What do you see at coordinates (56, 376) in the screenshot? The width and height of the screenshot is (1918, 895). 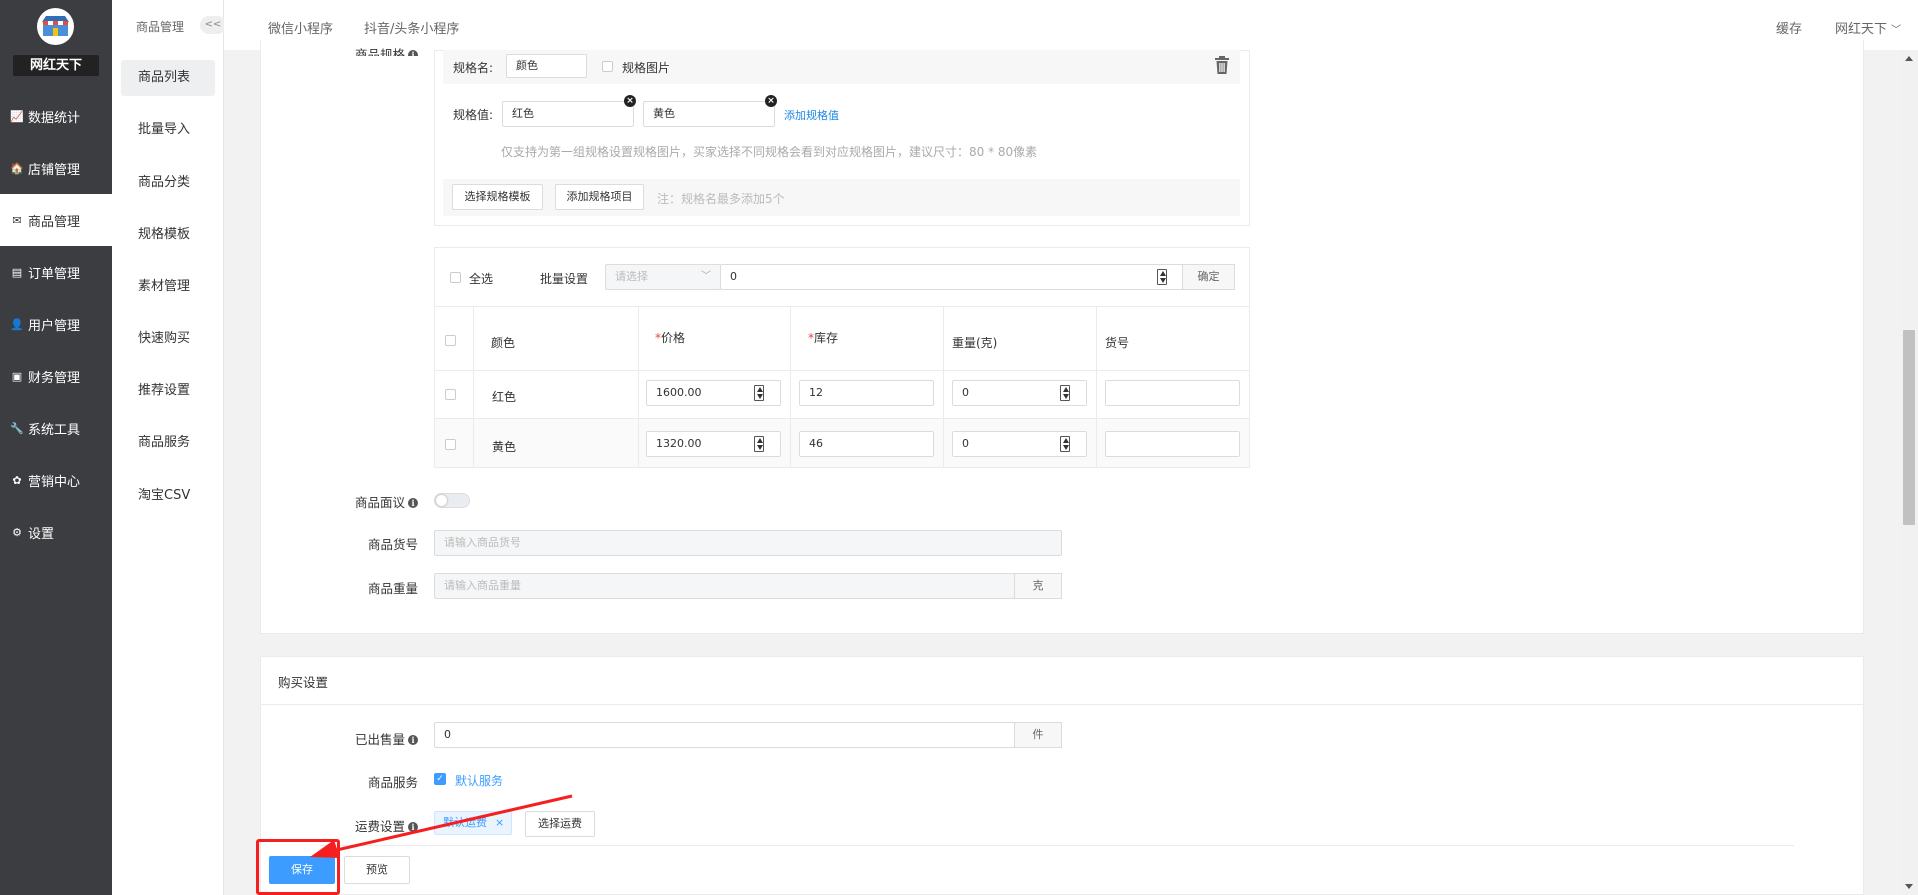 I see `nav-item-finance: ▣ 财务管理` at bounding box center [56, 376].